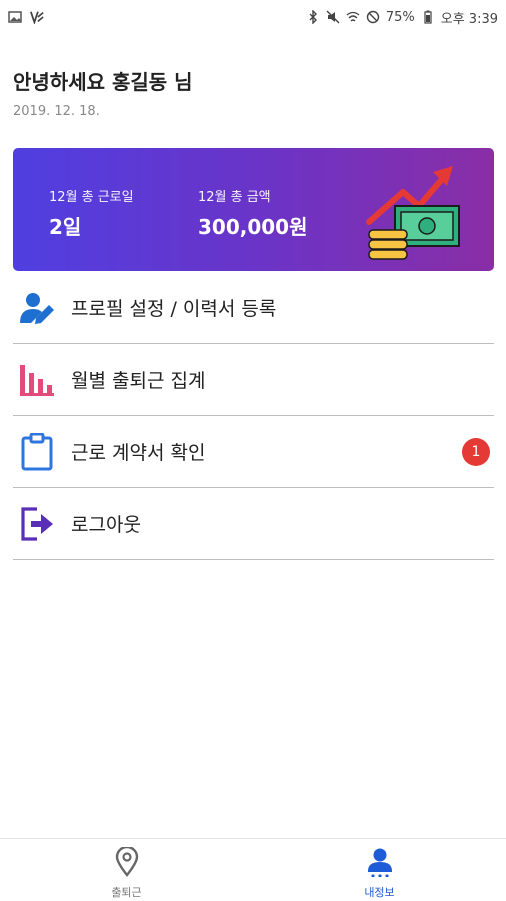 The width and height of the screenshot is (506, 901). What do you see at coordinates (174, 309) in the screenshot?
I see `menu-label-profile: 프로필 설정 / 이력서 등록` at bounding box center [174, 309].